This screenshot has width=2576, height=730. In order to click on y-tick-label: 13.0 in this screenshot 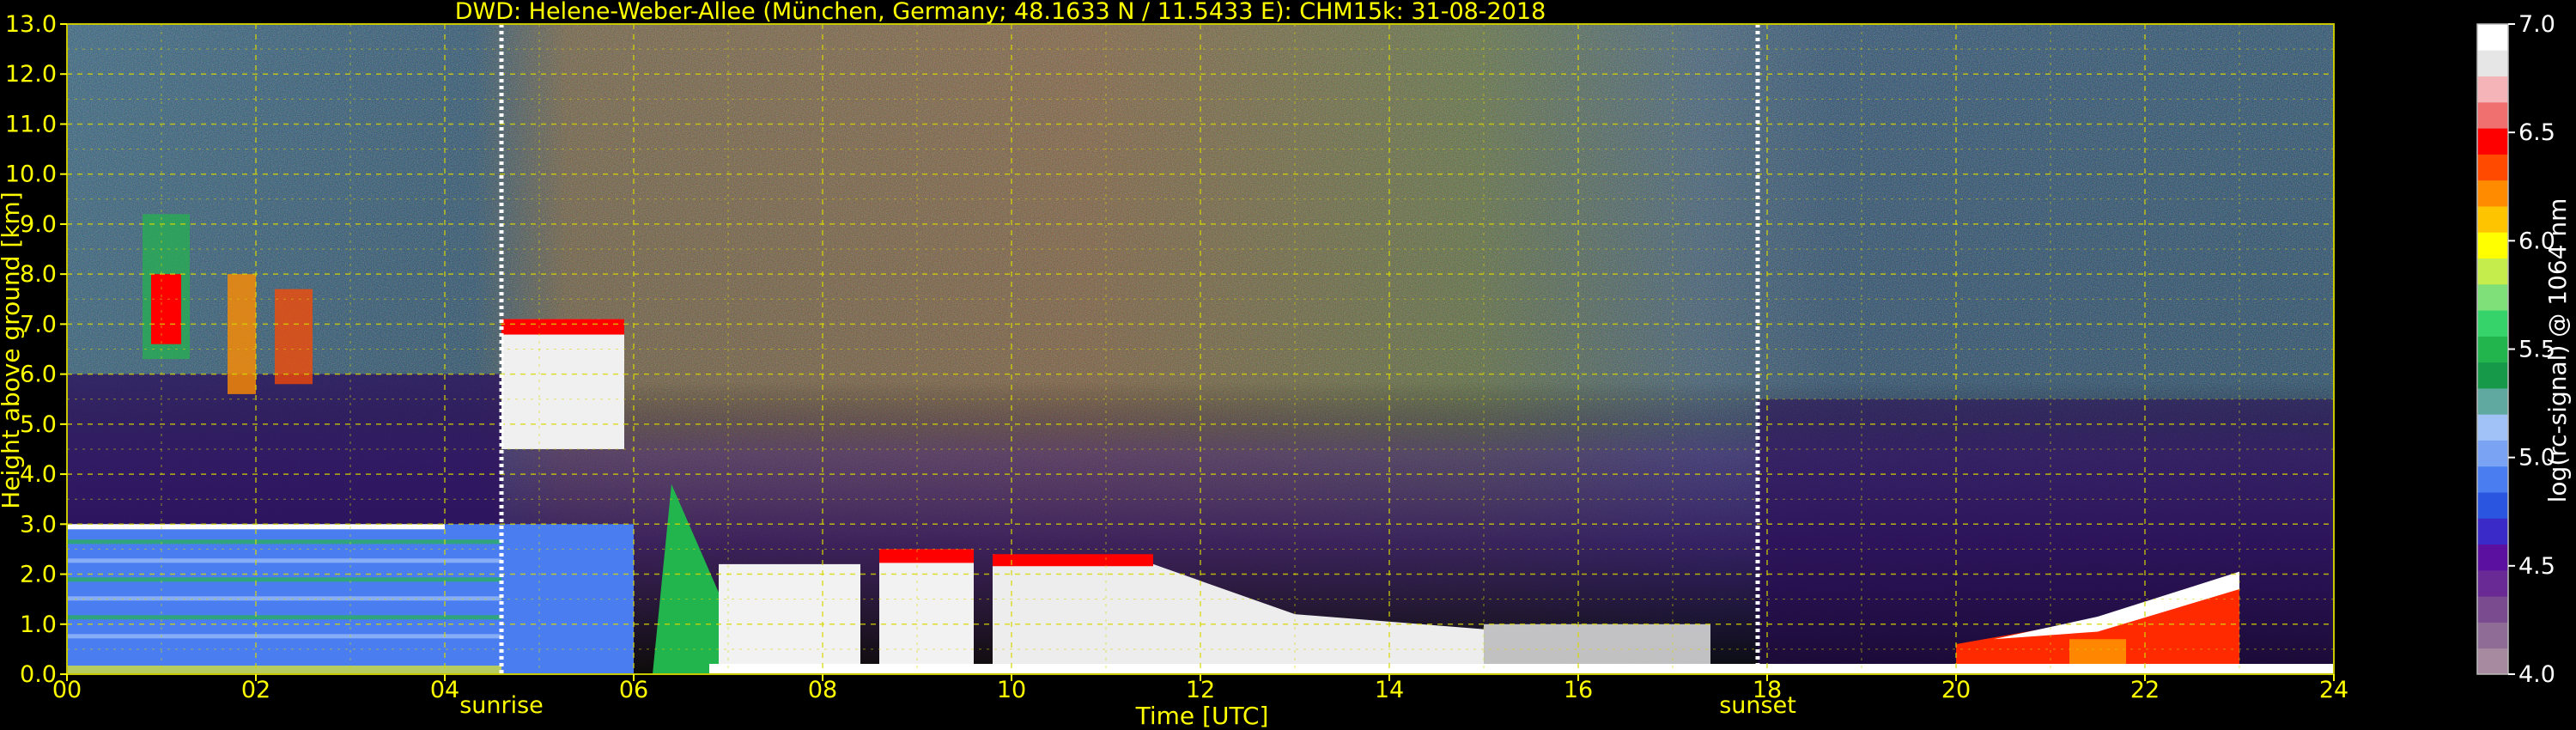, I will do `click(31, 24)`.